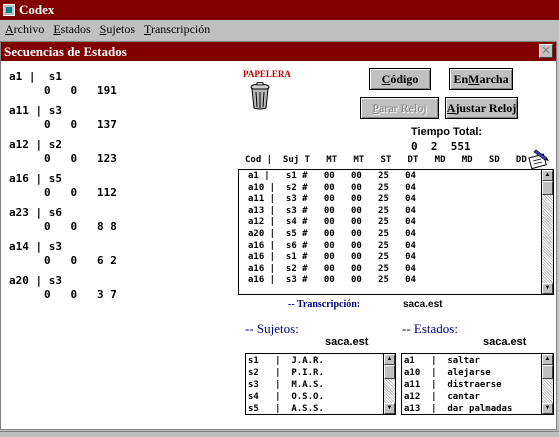 The height and width of the screenshot is (437, 559). I want to click on app-menu-icon, so click(9, 10).